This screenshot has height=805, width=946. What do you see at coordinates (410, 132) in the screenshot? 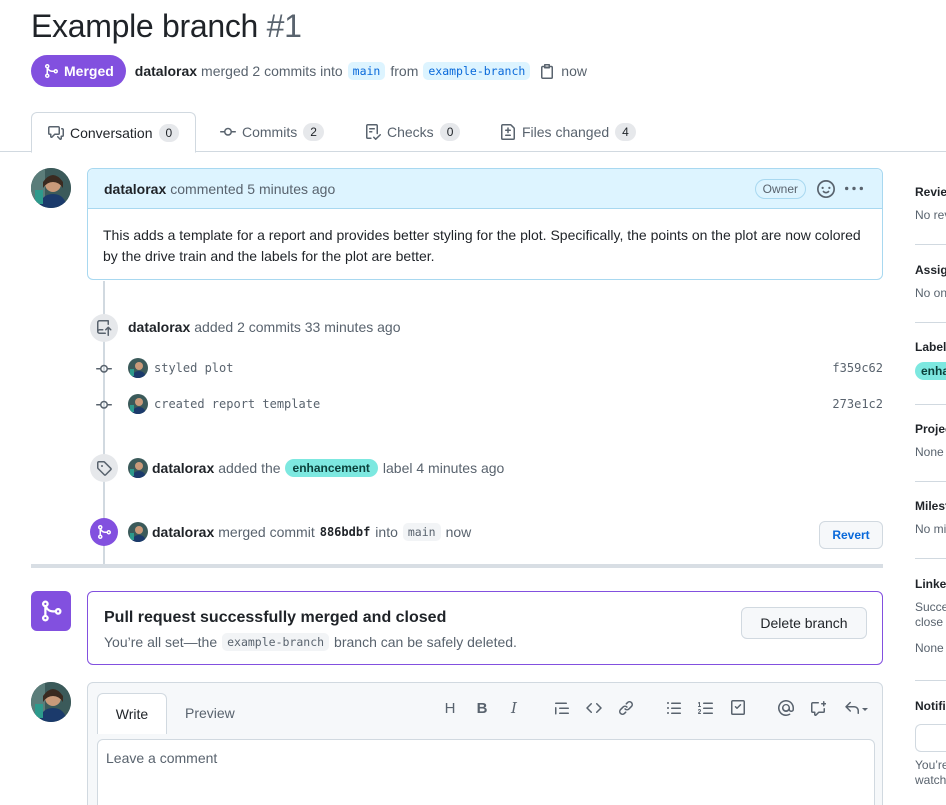
I see `tab-checks-label: Checks` at bounding box center [410, 132].